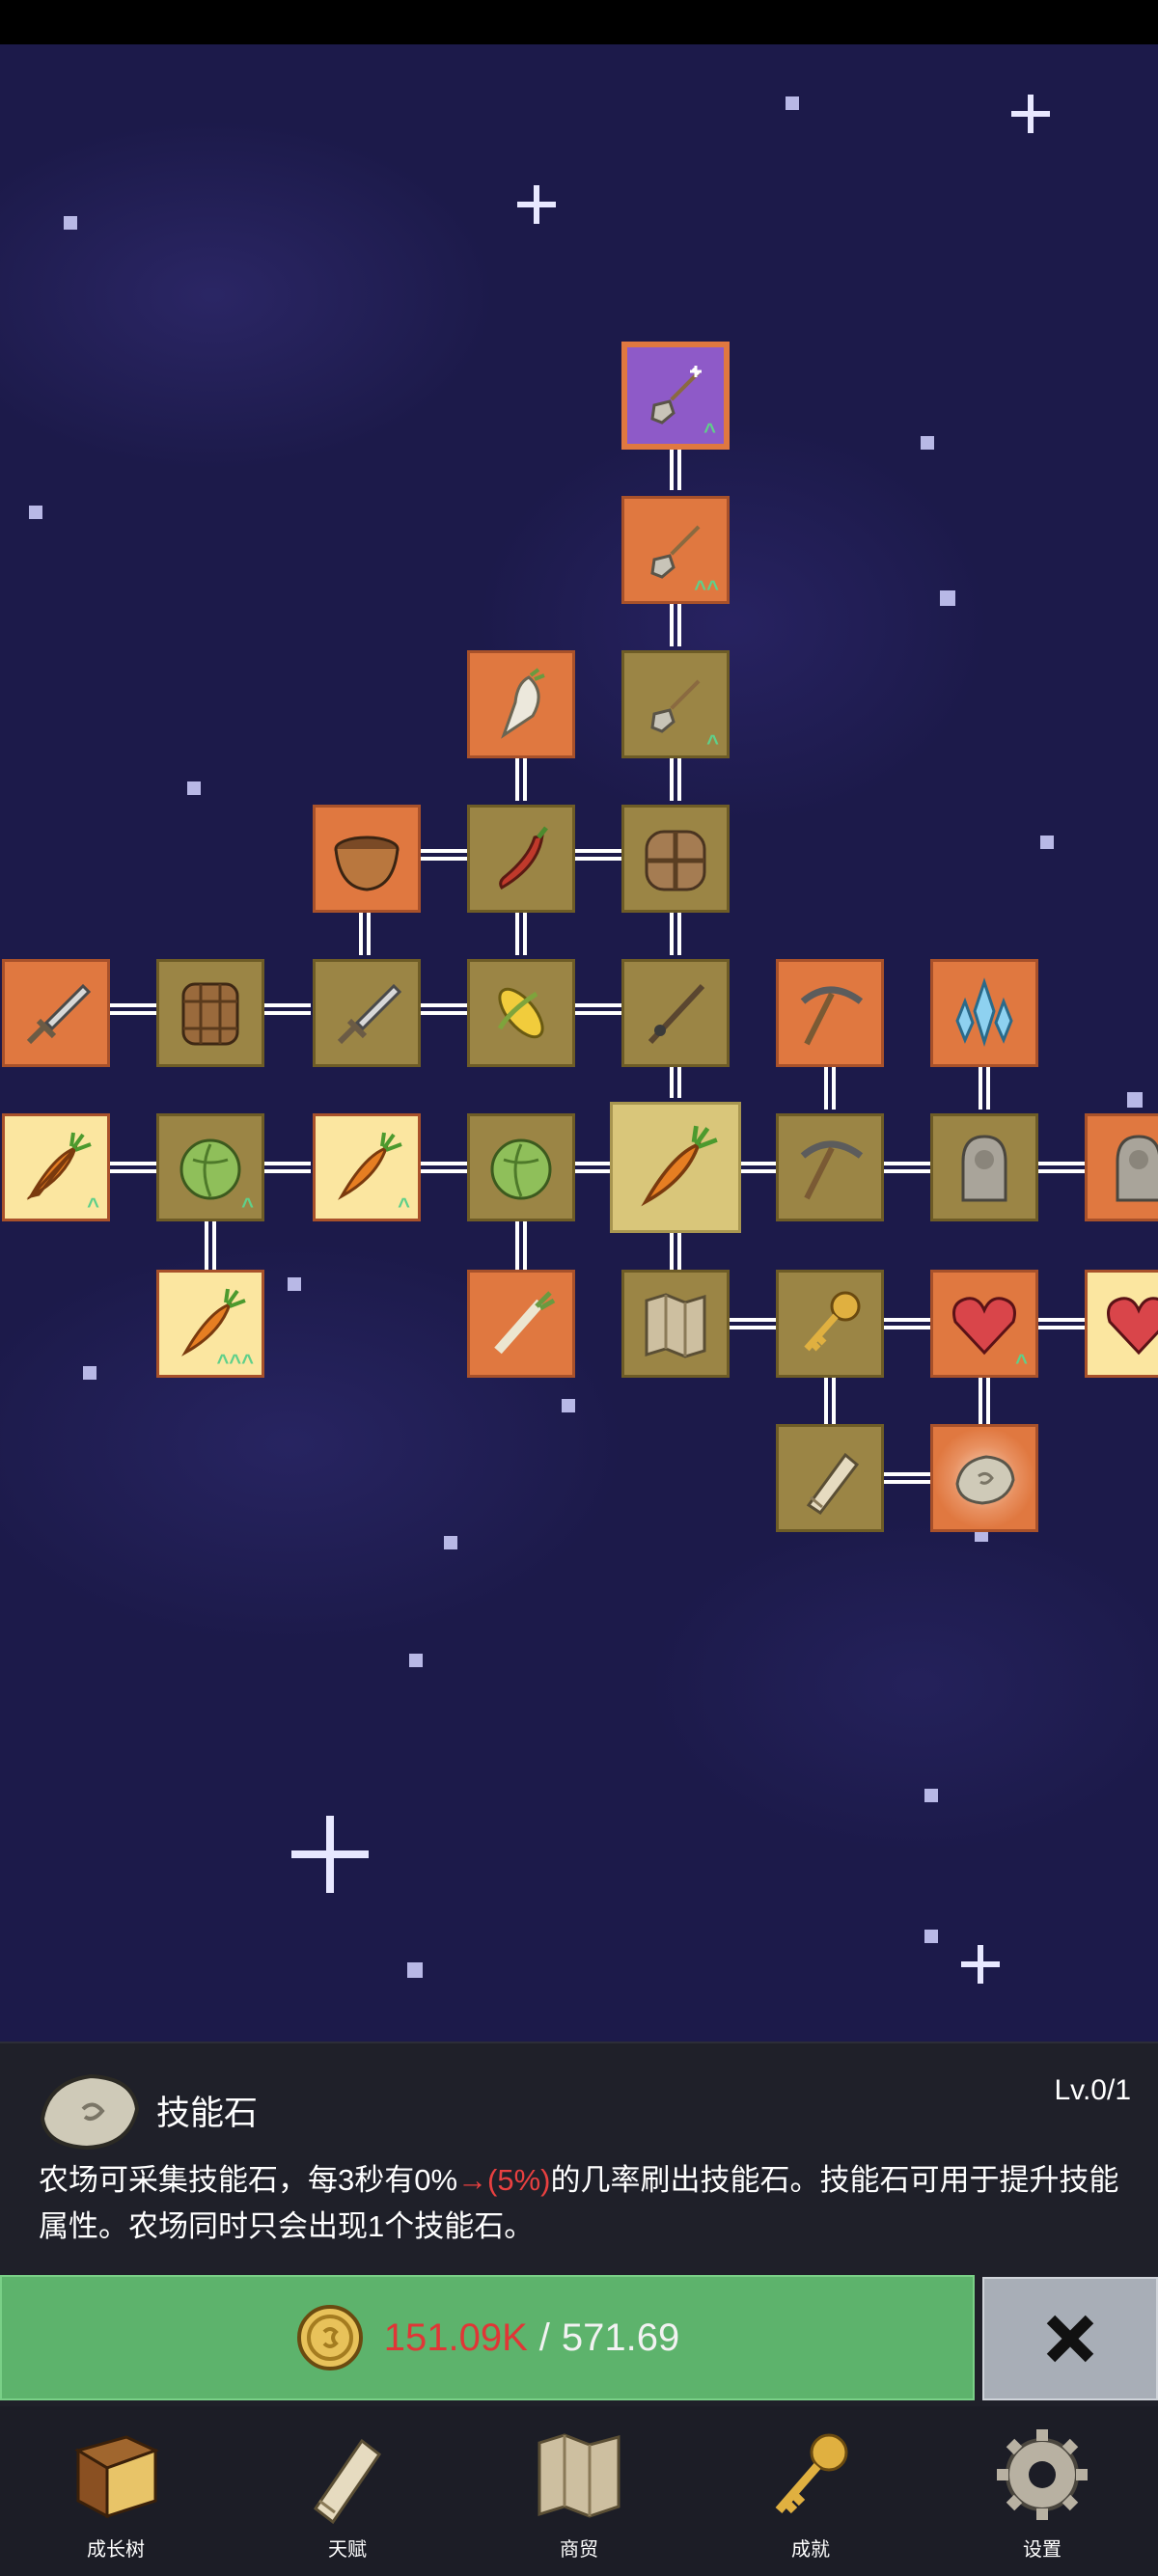  I want to click on skill-node-pickaxe-gold, so click(830, 1167).